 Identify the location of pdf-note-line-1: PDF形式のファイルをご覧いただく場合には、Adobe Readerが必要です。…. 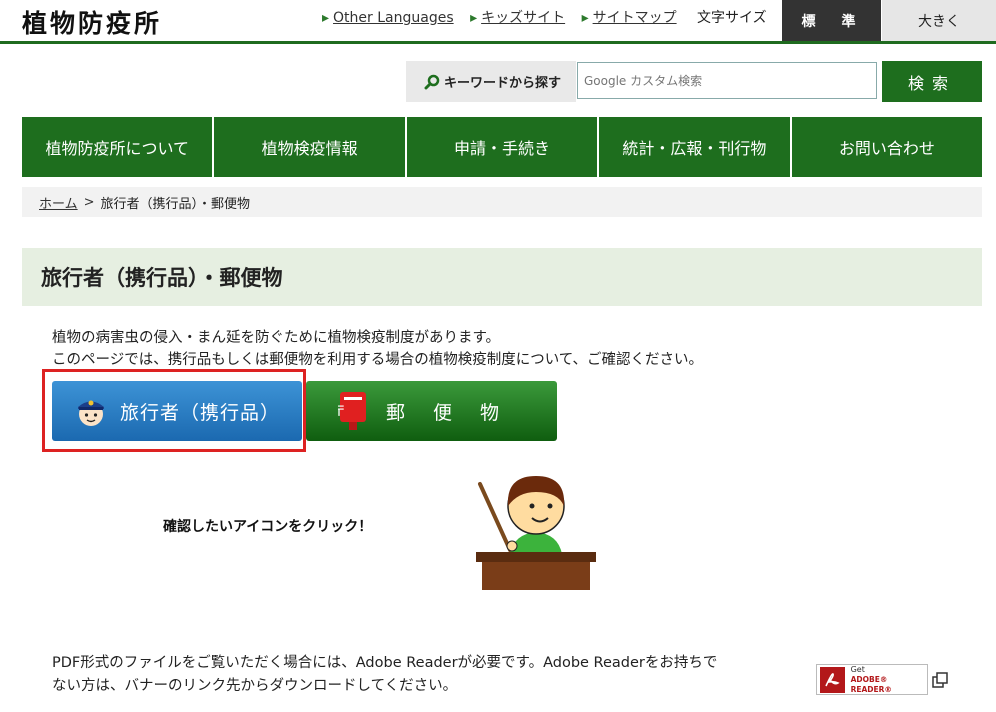
(385, 663).